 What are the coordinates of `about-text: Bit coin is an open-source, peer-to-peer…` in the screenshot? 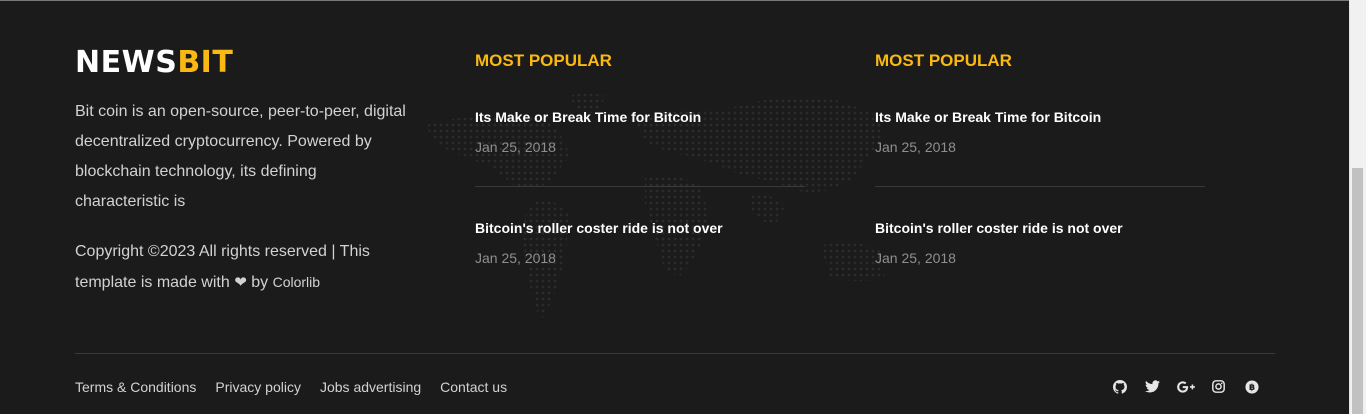 It's located at (240, 156).